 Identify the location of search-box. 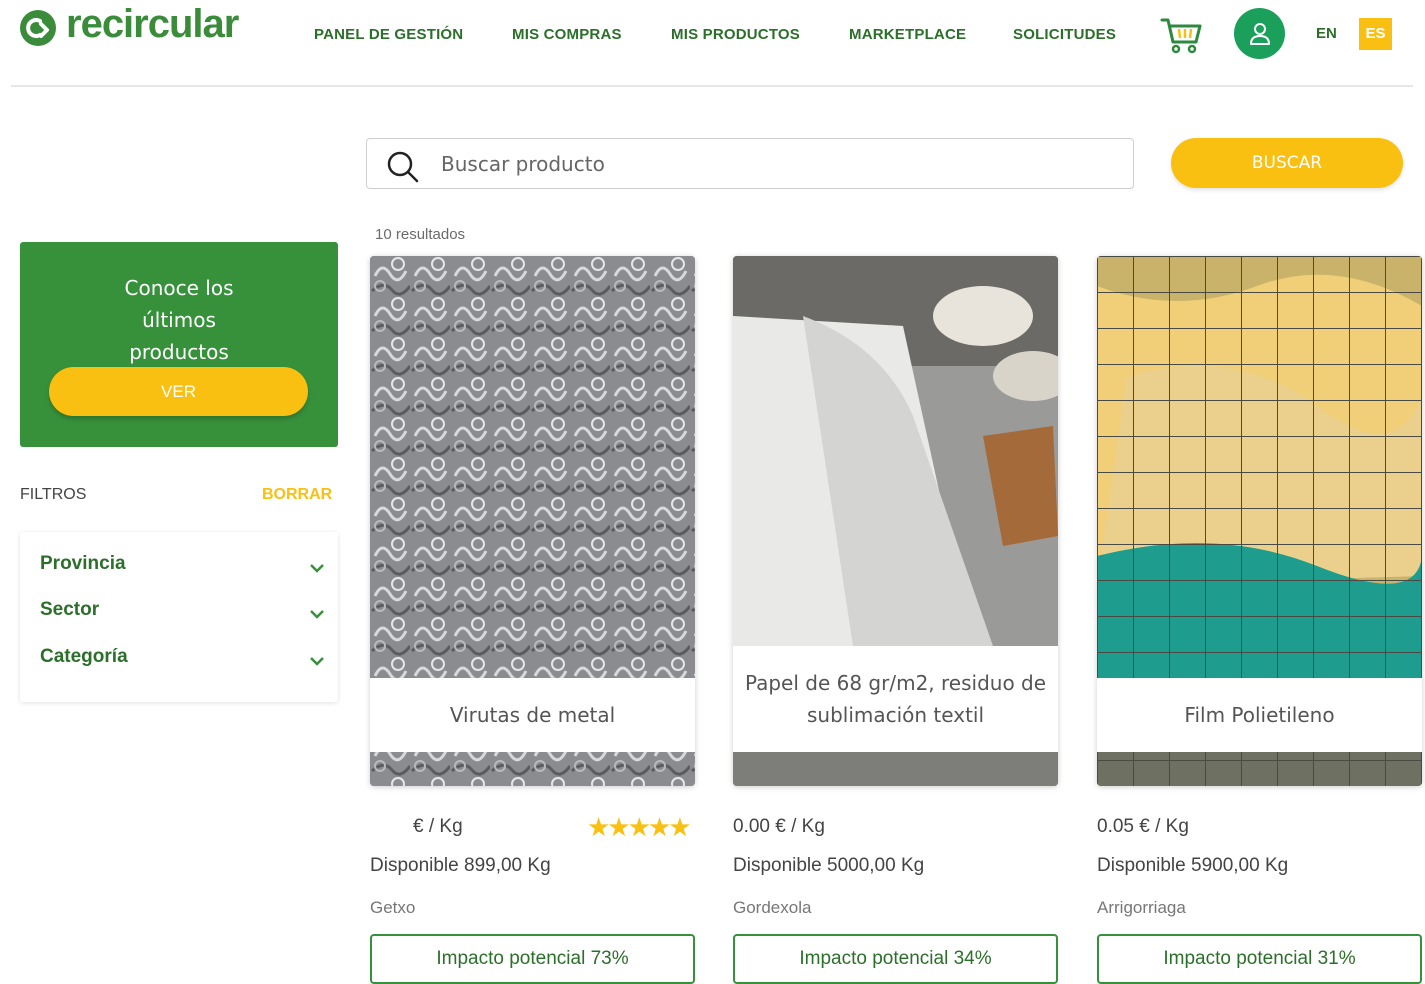
(750, 163).